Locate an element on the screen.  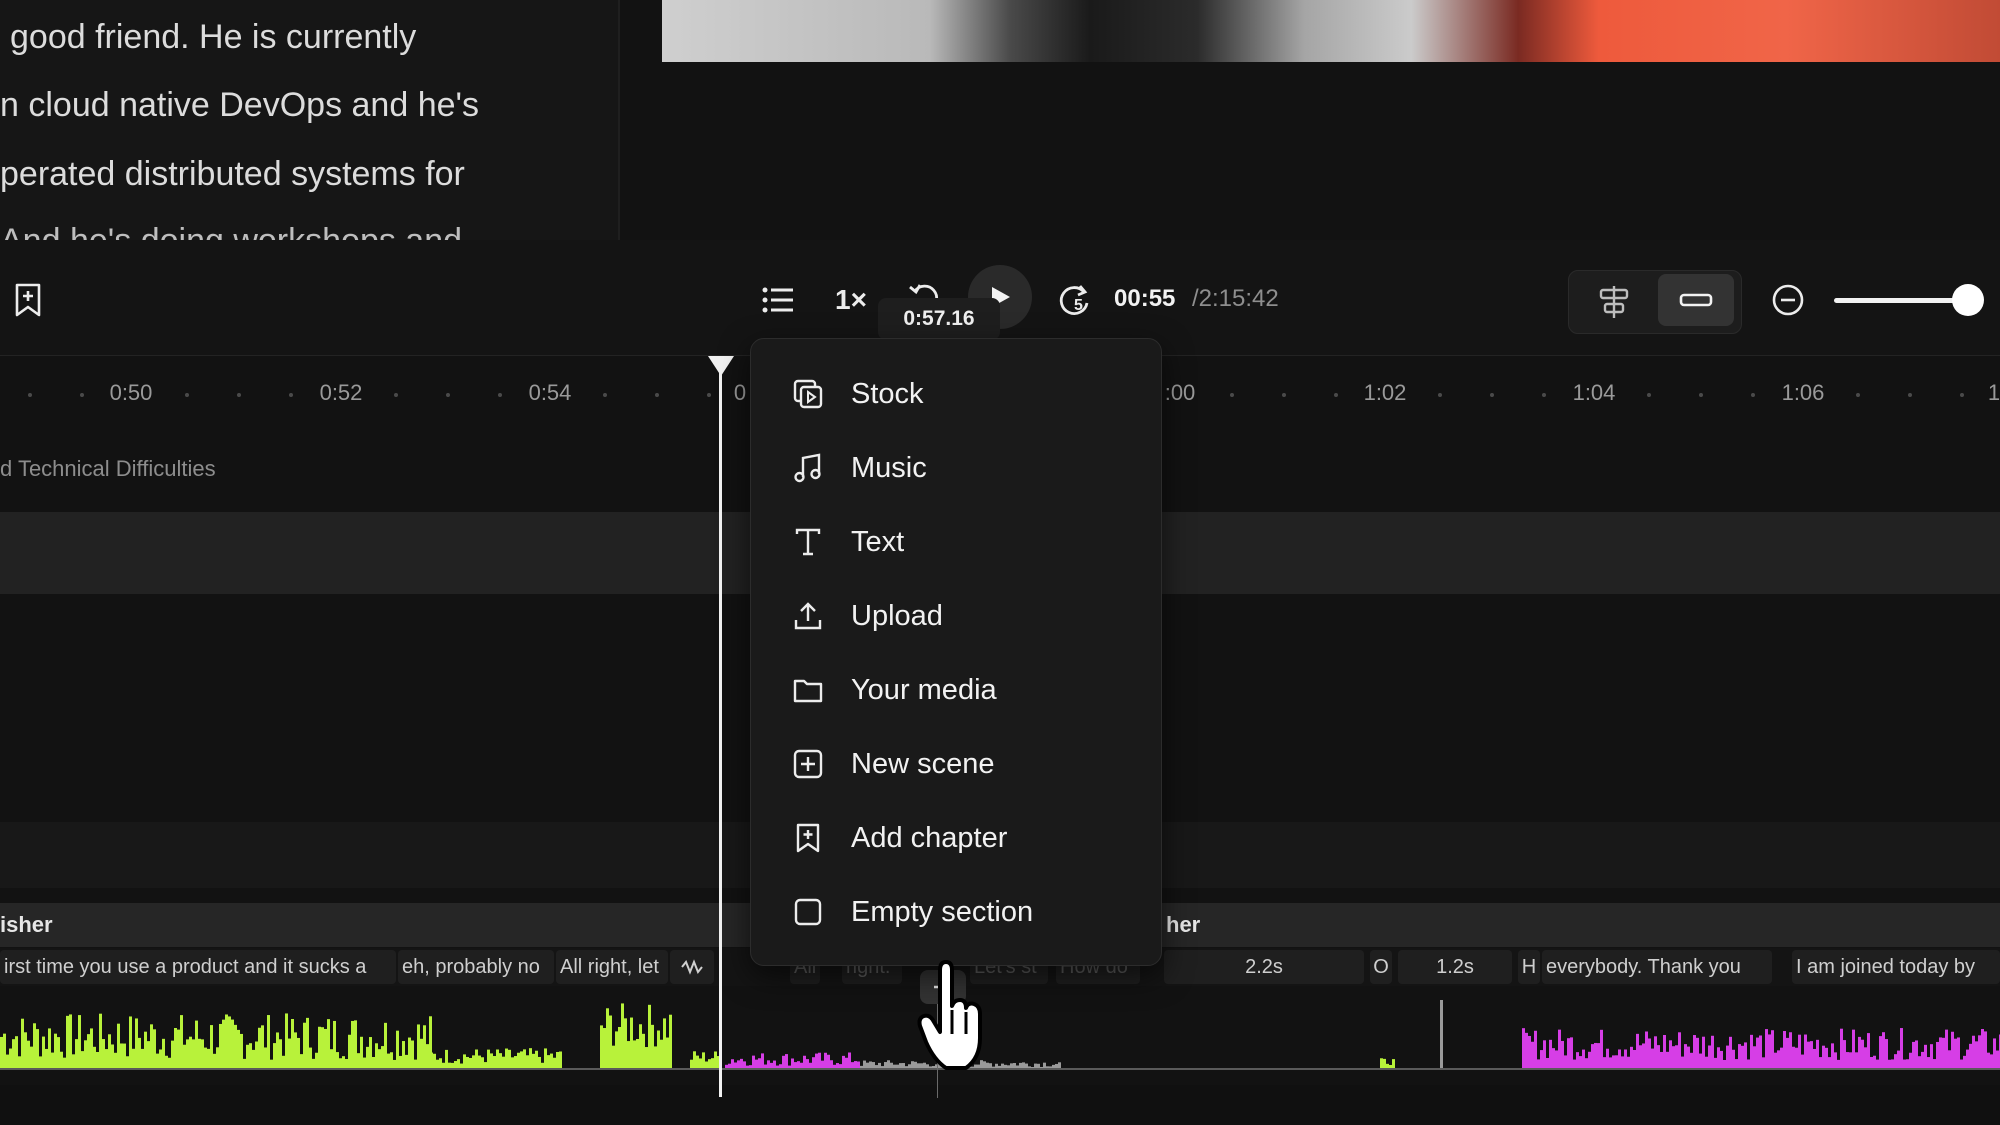
text-icon is located at coordinates (808, 542).